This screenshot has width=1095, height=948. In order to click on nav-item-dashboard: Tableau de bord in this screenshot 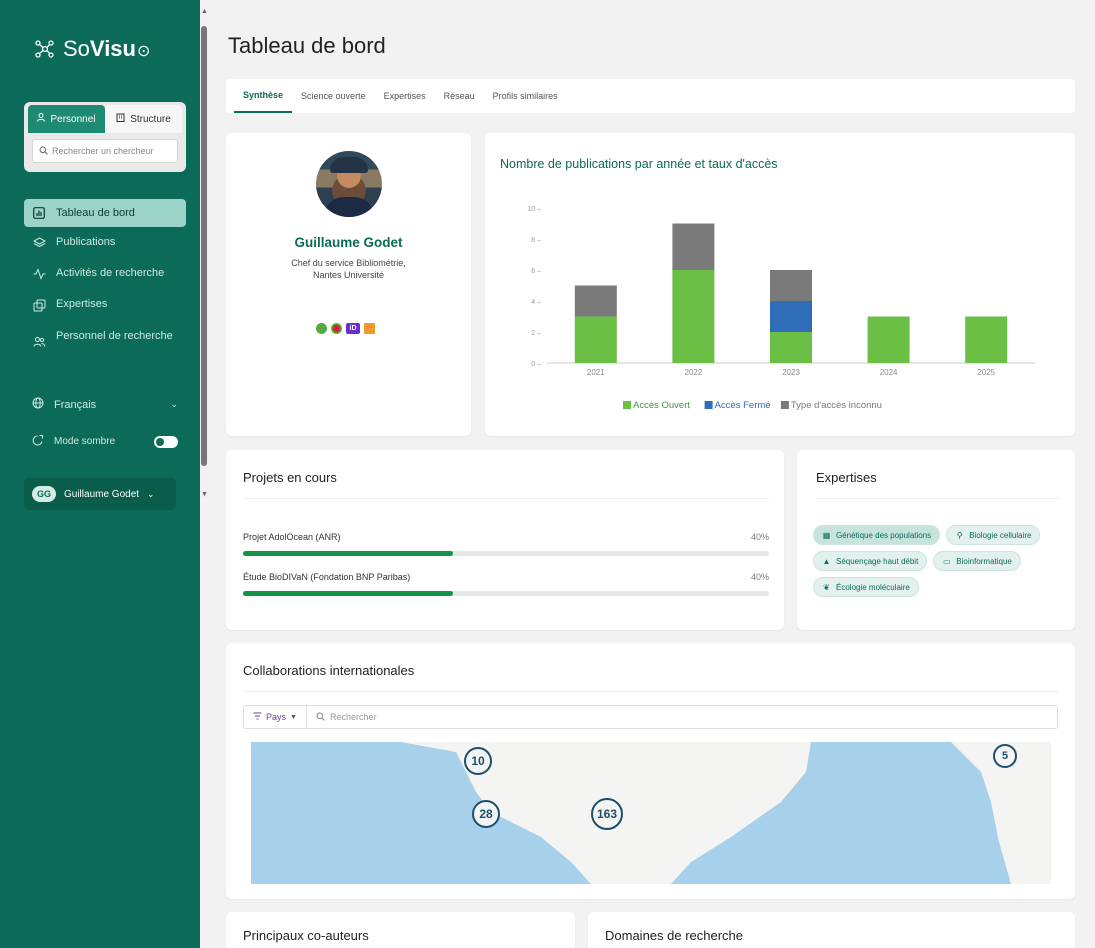, I will do `click(105, 213)`.